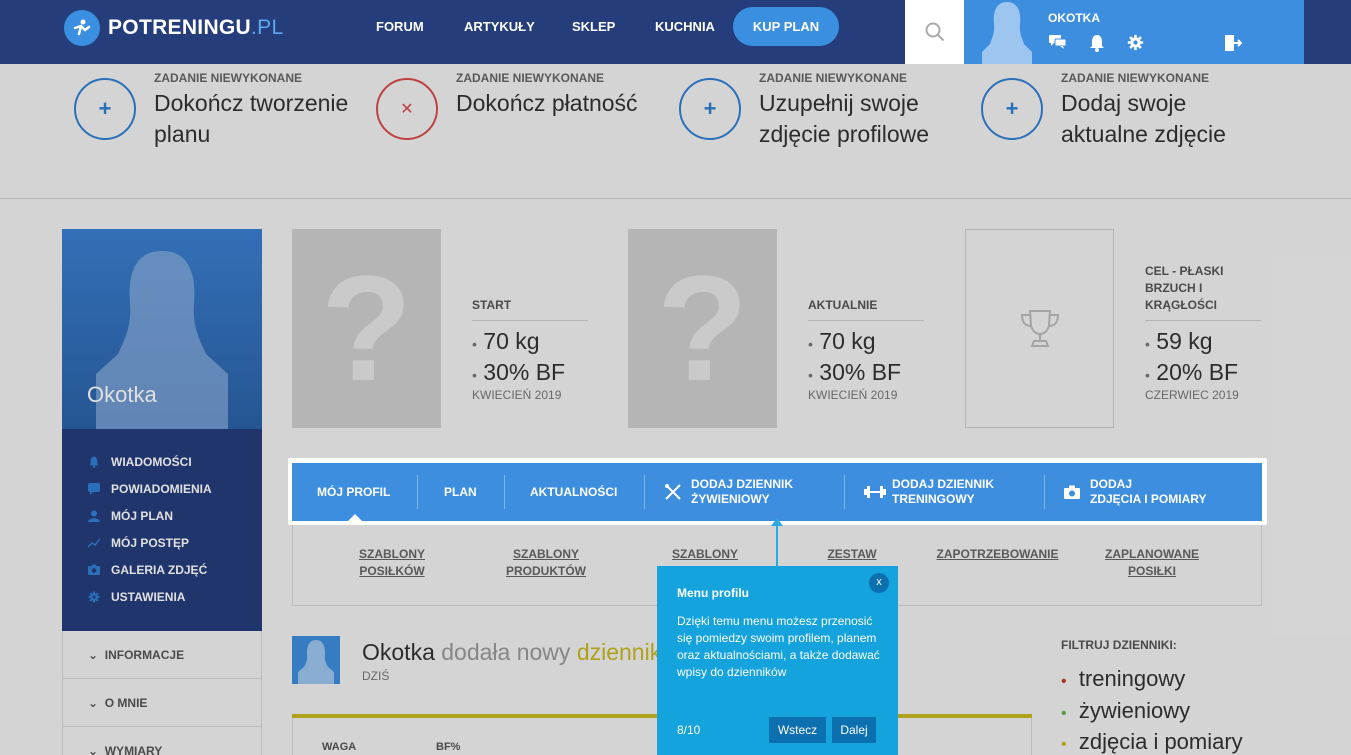 Image resolution: width=1351 pixels, height=755 pixels. Describe the element at coordinates (1125, 711) in the screenshot. I see `filter-zywieniowy: • żywieniowy` at that location.